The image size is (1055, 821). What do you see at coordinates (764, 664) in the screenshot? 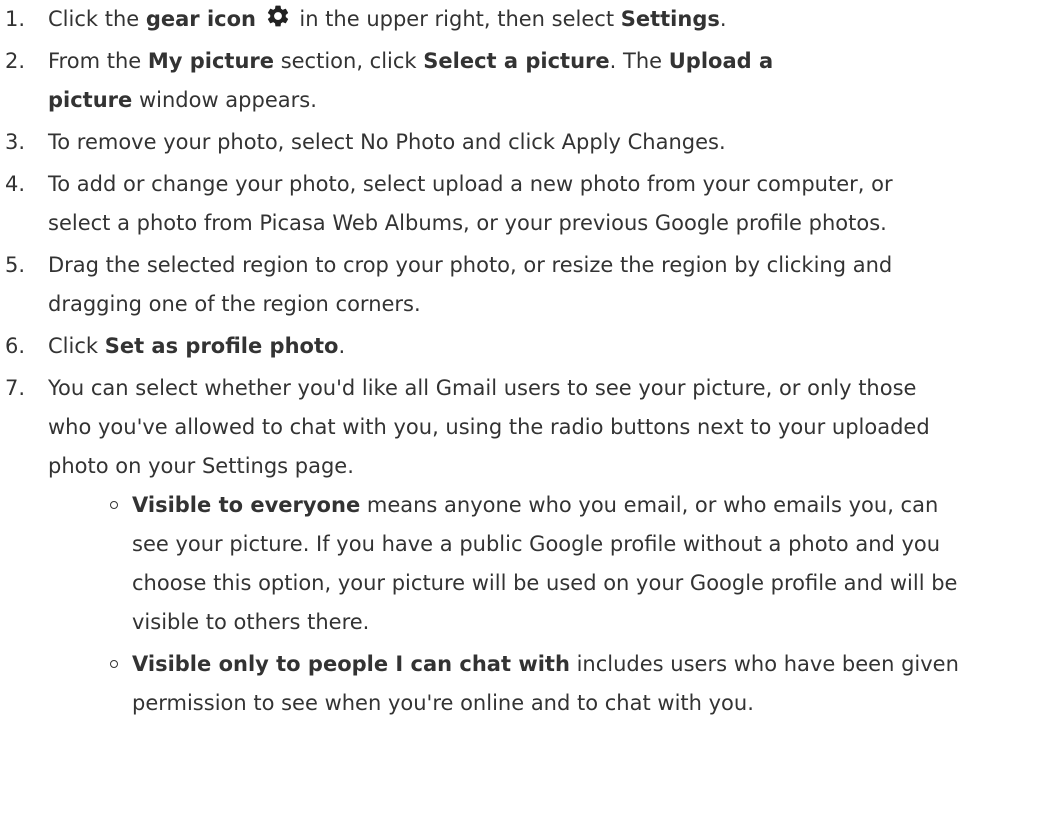
I see `option-text: includes users who have been given` at bounding box center [764, 664].